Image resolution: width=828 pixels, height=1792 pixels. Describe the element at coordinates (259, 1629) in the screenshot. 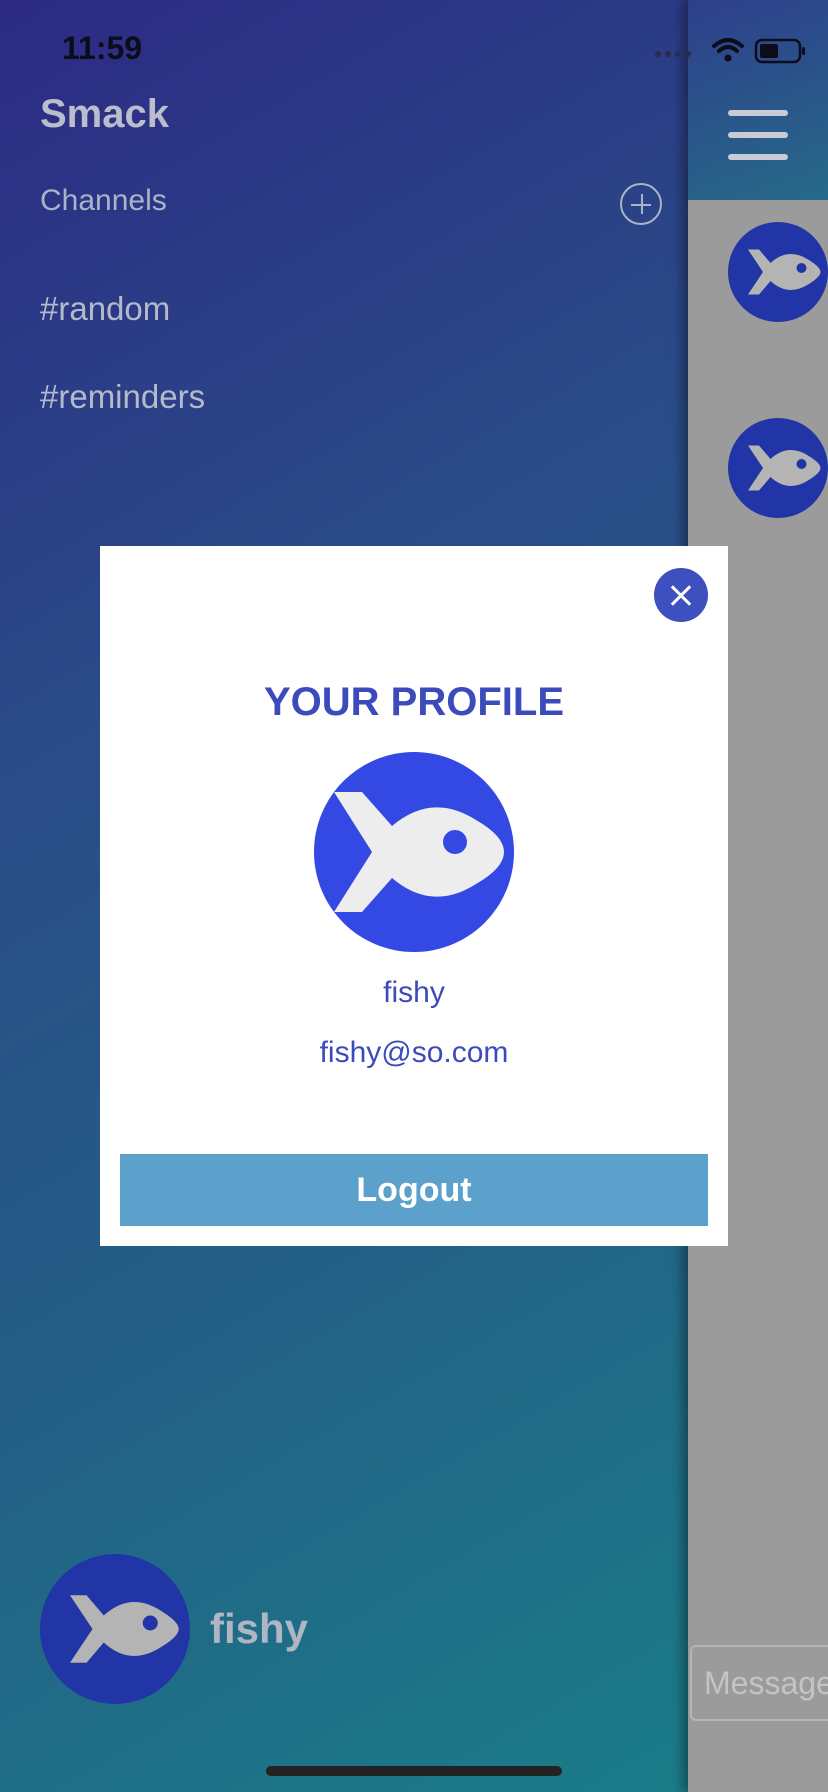

I see `user-name: fishy` at that location.